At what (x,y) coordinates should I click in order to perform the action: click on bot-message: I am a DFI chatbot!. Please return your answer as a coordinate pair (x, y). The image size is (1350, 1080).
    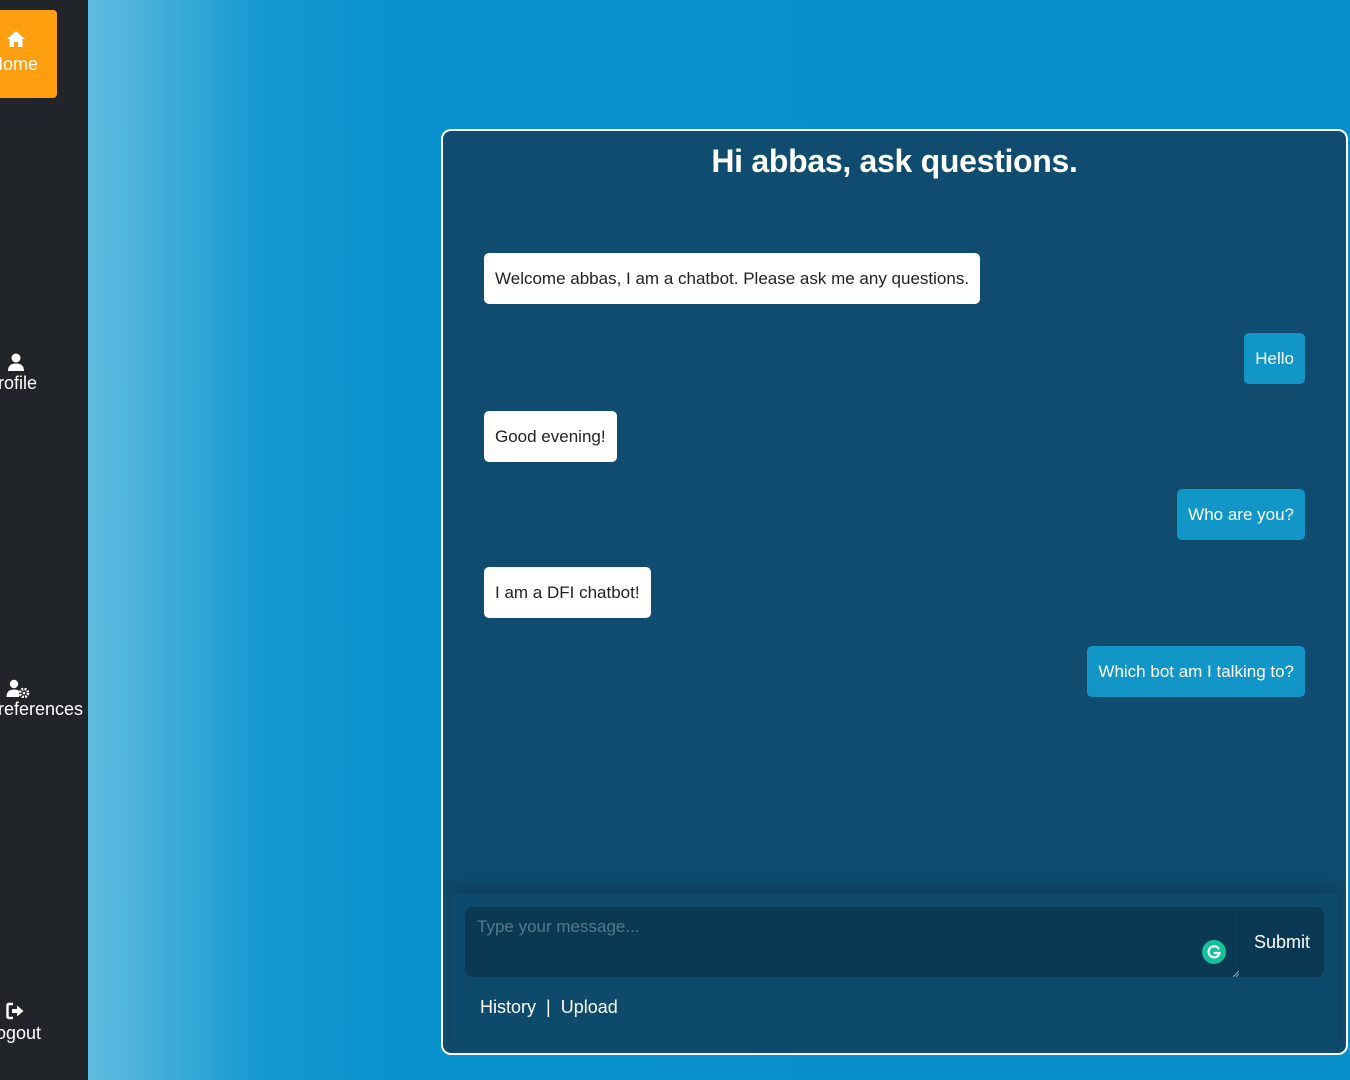
    Looking at the image, I should click on (567, 592).